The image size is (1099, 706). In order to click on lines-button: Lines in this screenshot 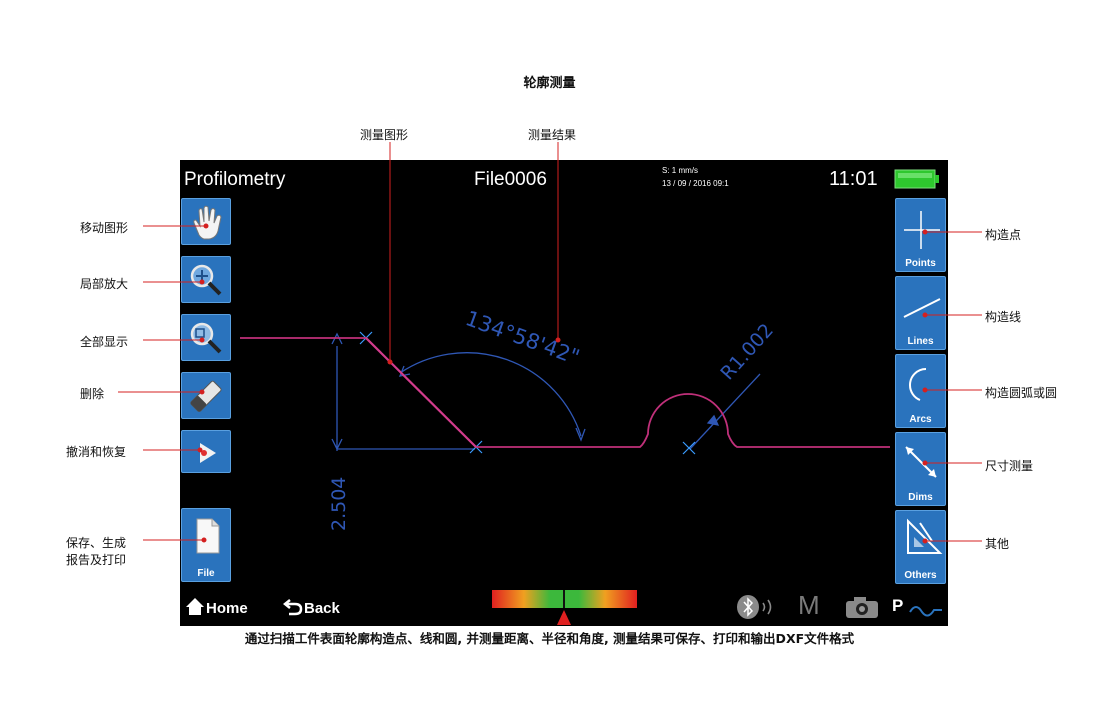, I will do `click(920, 313)`.